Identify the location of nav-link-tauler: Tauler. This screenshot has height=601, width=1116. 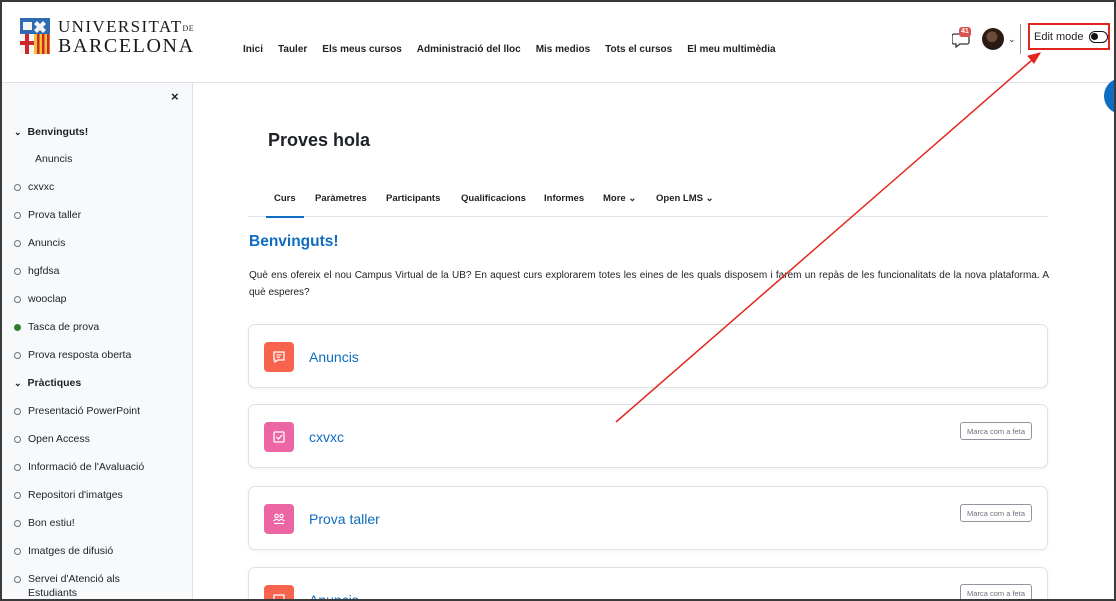
(292, 49).